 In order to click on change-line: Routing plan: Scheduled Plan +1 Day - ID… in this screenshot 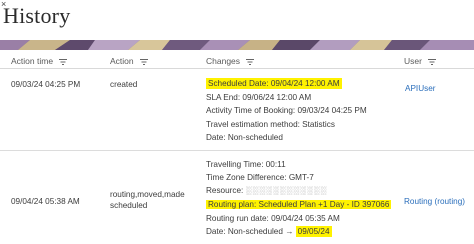, I will do `click(299, 204)`.